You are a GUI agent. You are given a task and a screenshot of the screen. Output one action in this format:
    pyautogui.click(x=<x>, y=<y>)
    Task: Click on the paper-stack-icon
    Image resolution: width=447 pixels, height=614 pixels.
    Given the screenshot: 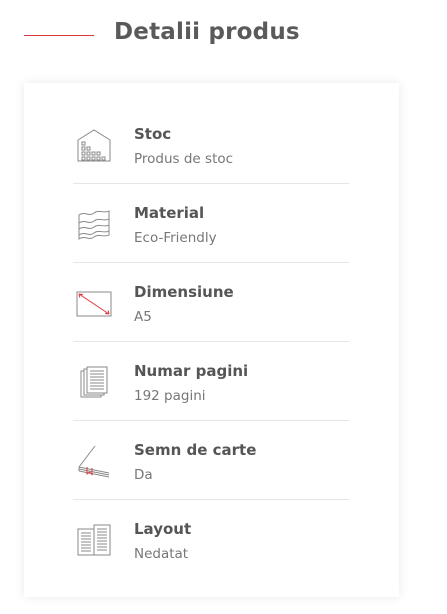 What is the action you would take?
    pyautogui.click(x=94, y=224)
    